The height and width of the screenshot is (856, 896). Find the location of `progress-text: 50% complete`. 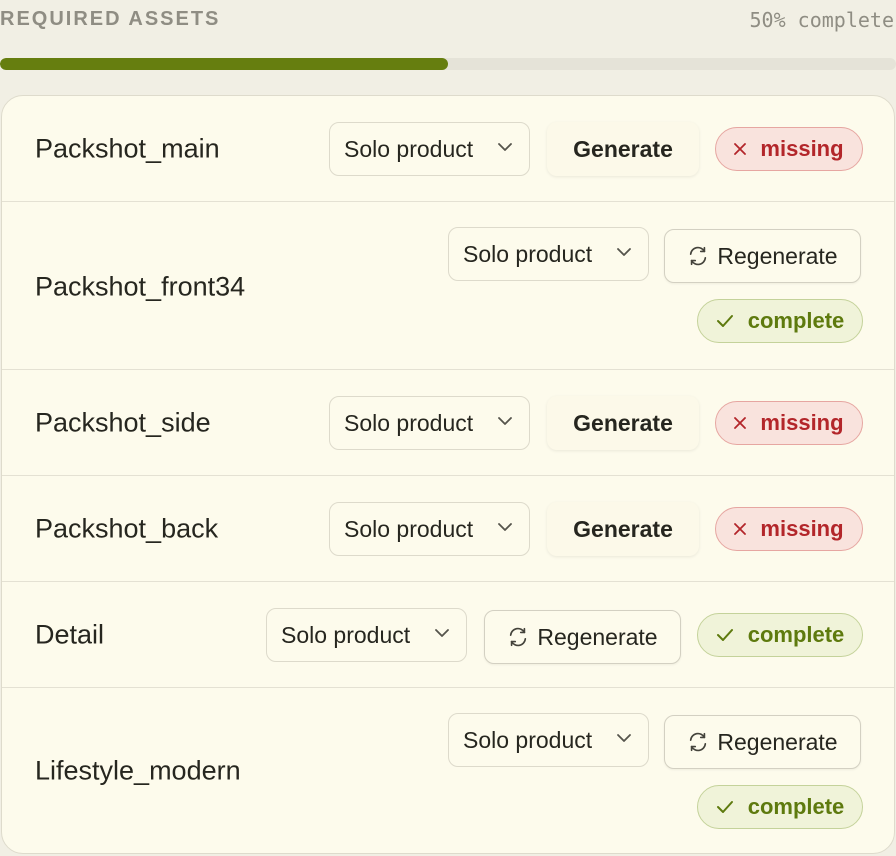

progress-text: 50% complete is located at coordinates (822, 20).